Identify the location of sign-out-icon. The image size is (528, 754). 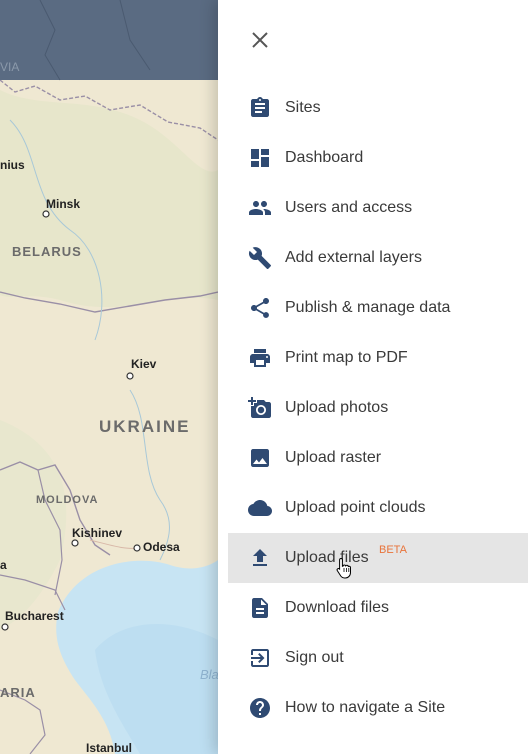
(260, 658).